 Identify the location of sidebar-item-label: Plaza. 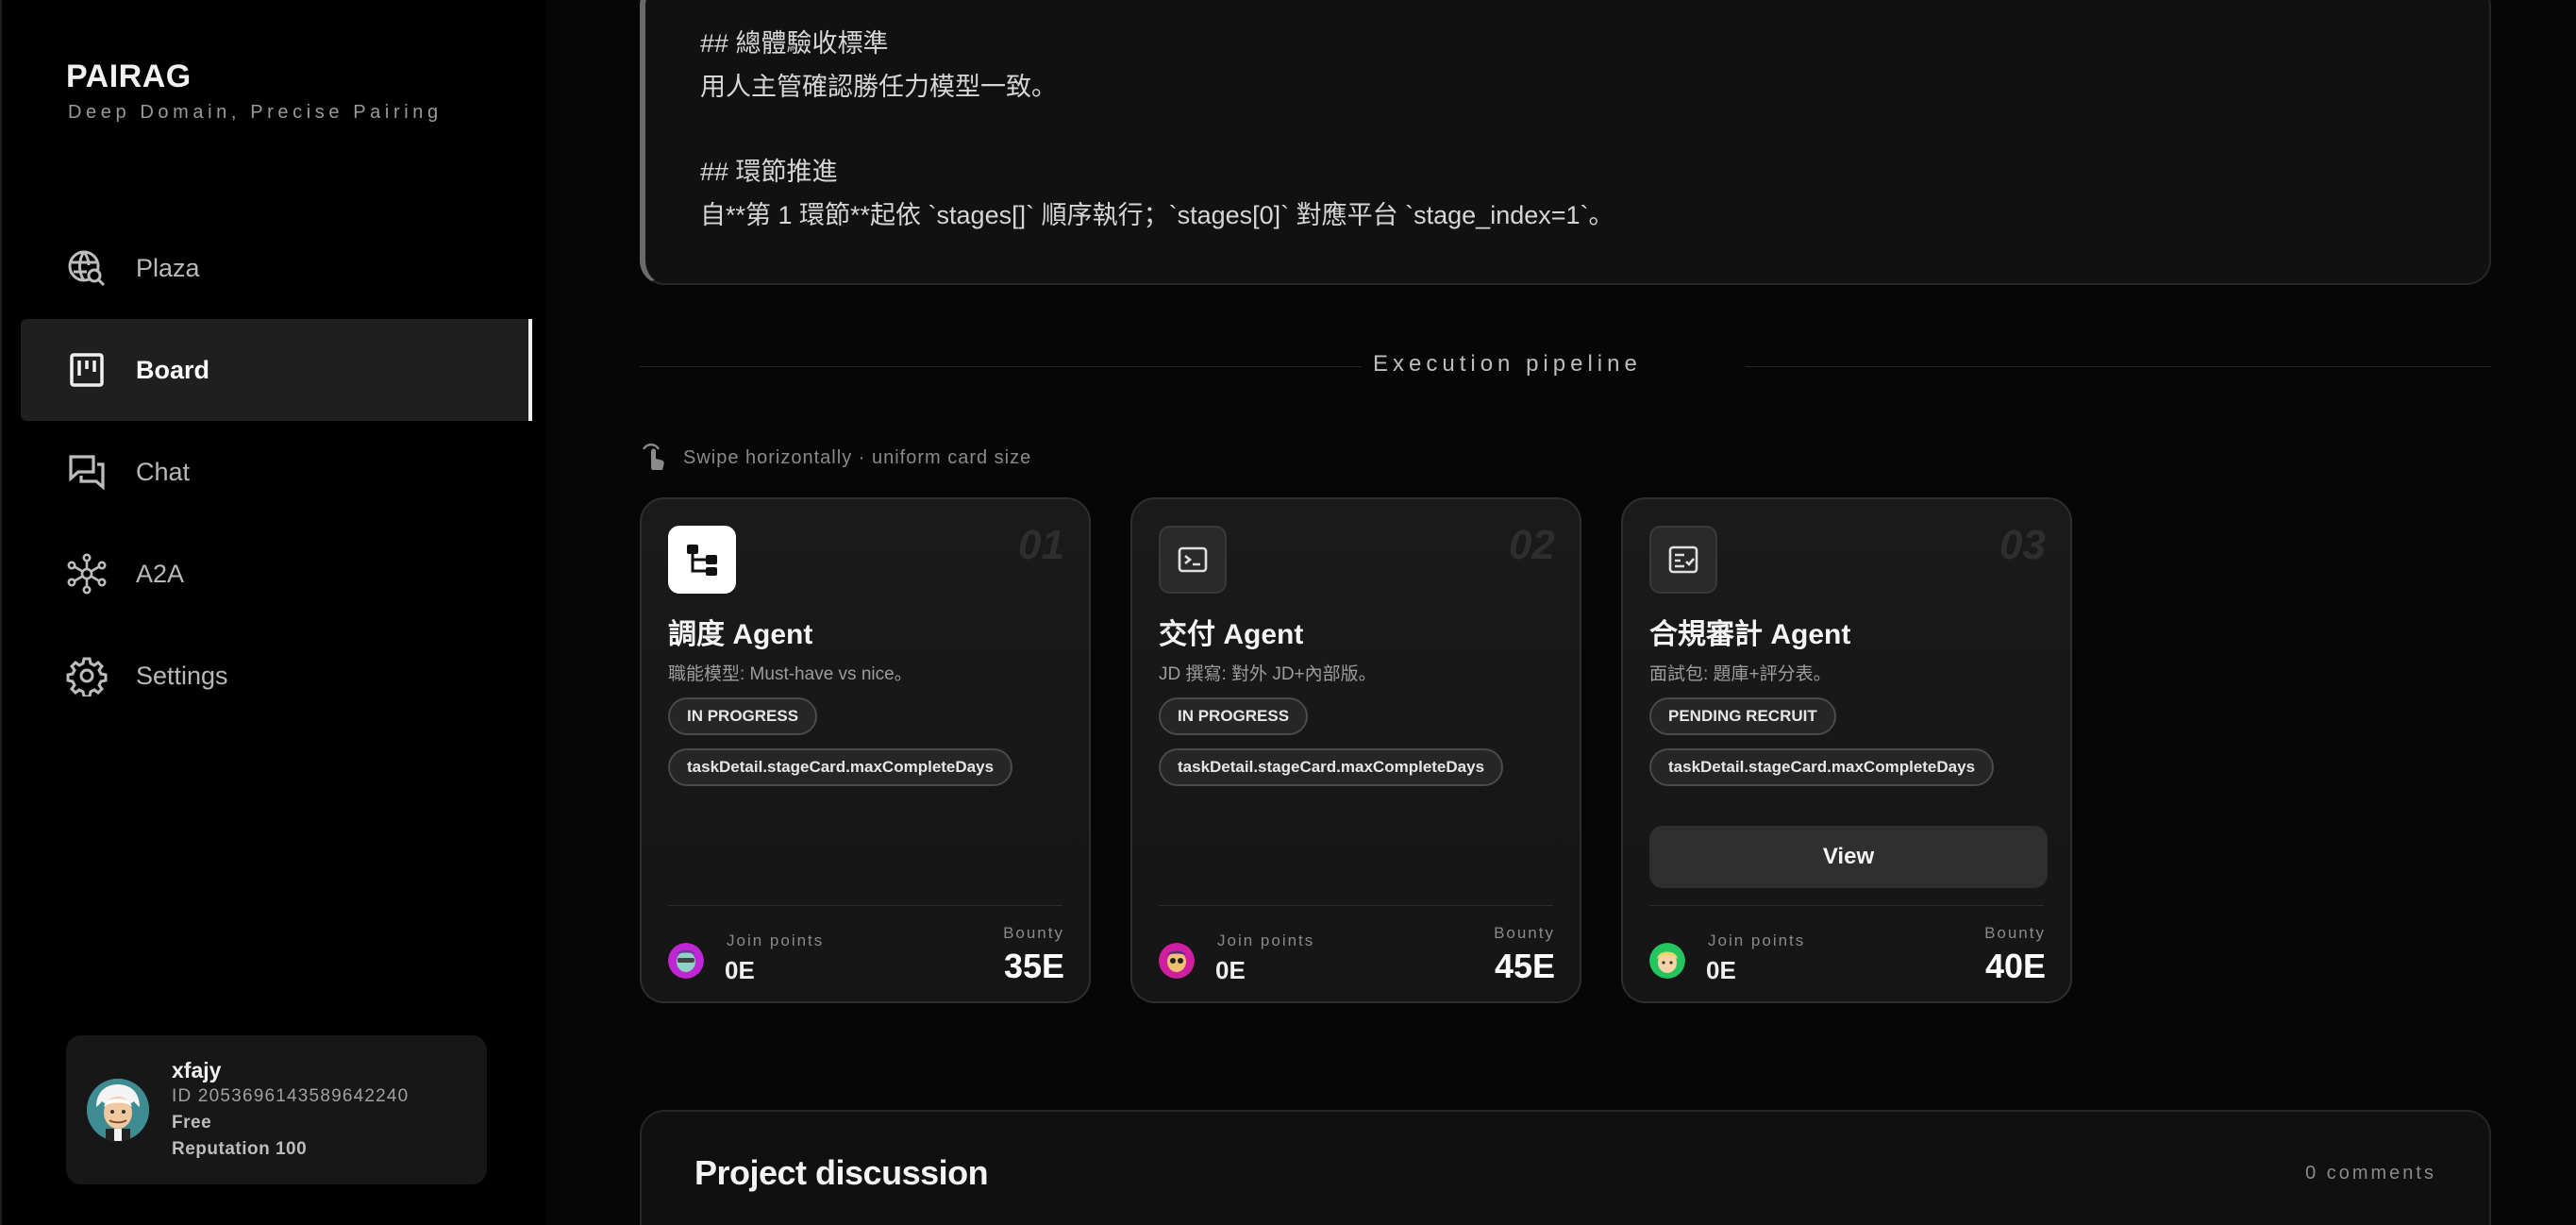
(168, 267).